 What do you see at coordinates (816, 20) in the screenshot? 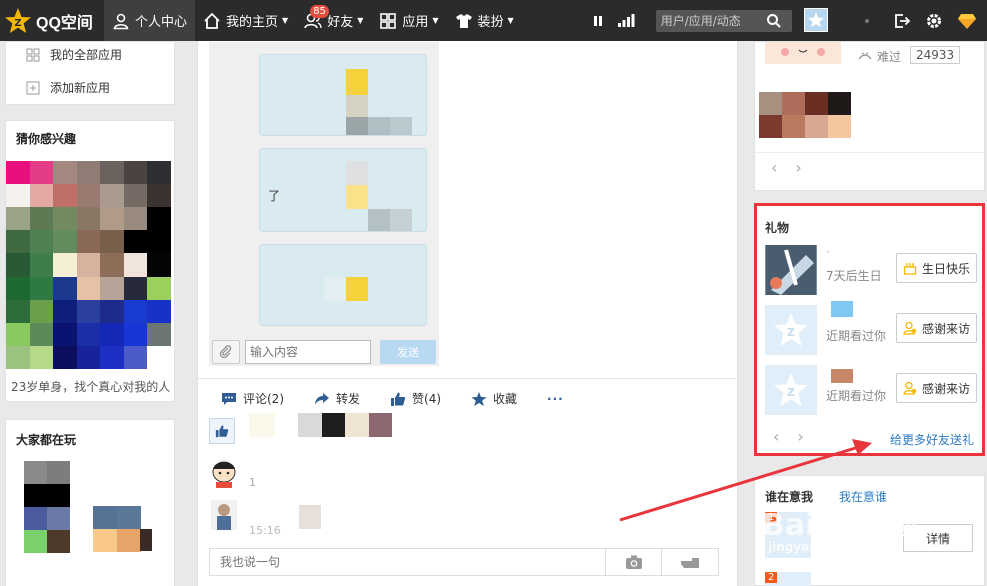
I see `user-avatar` at bounding box center [816, 20].